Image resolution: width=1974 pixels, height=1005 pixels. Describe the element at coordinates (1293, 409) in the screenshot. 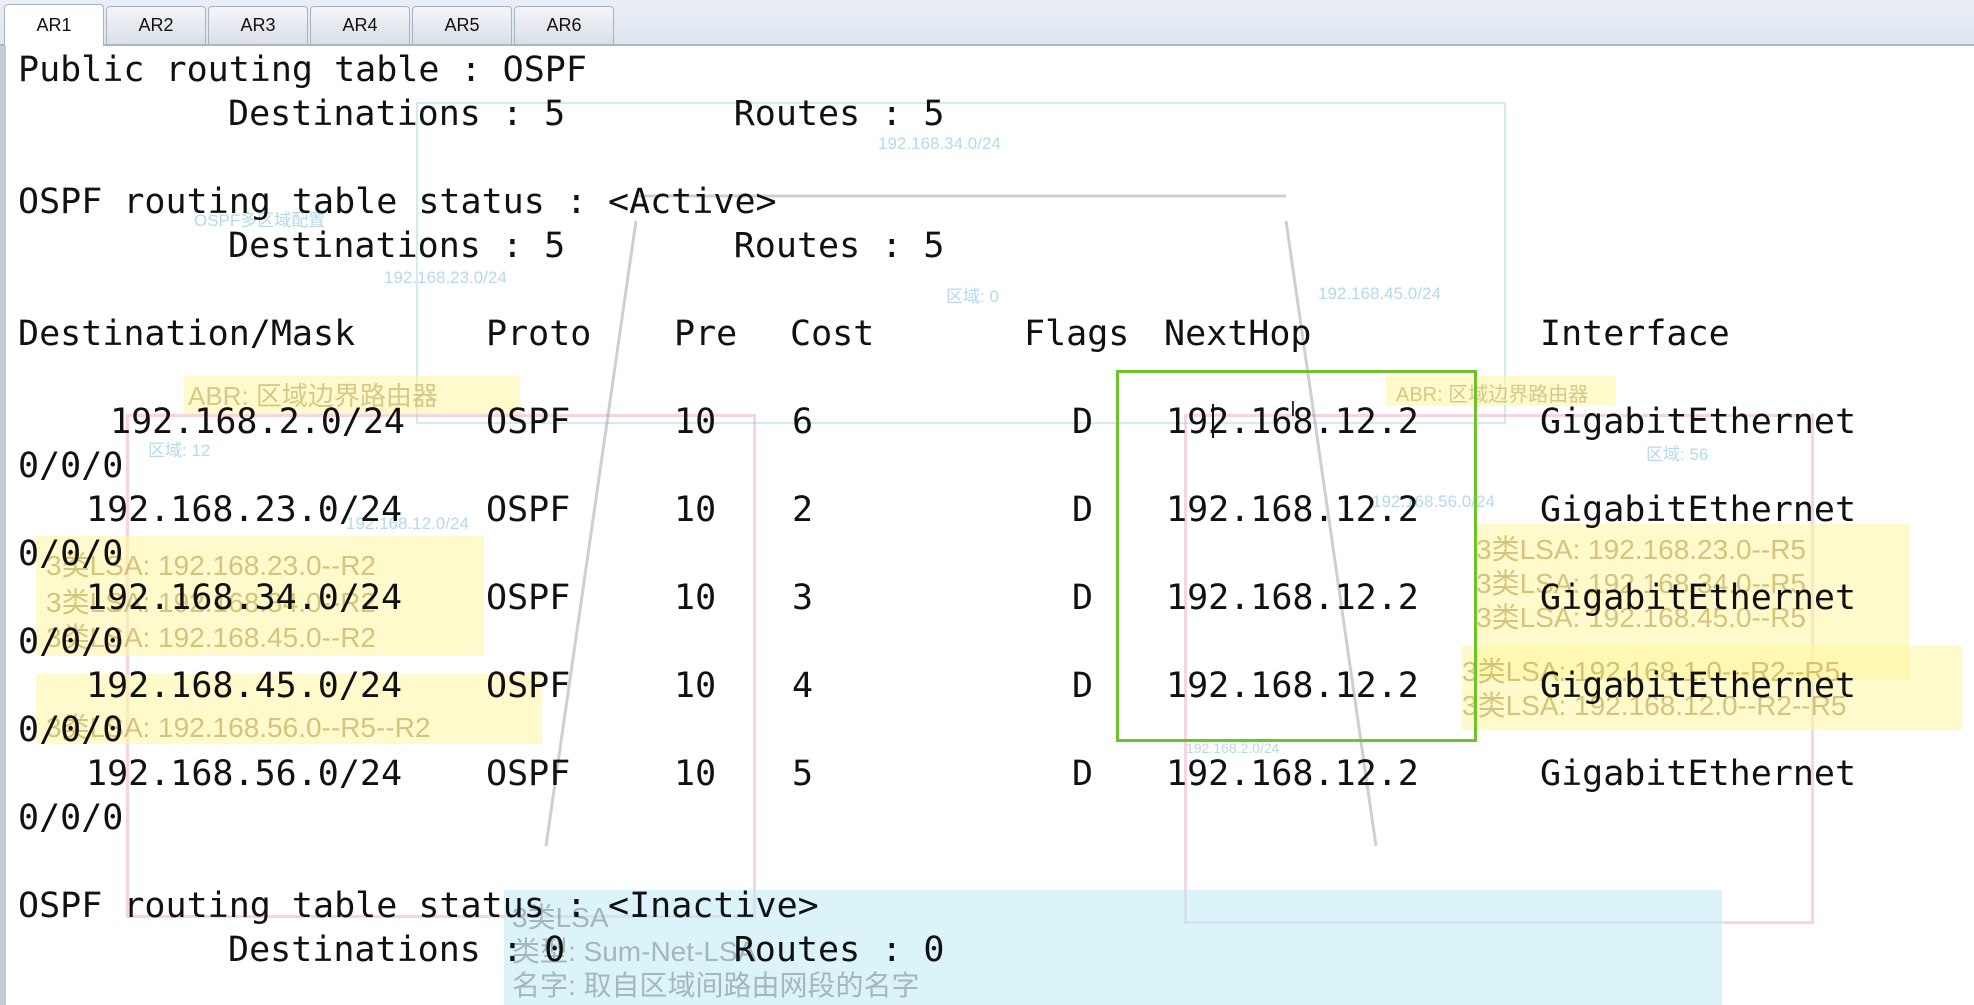

I see `text-cursor-icon: I` at that location.